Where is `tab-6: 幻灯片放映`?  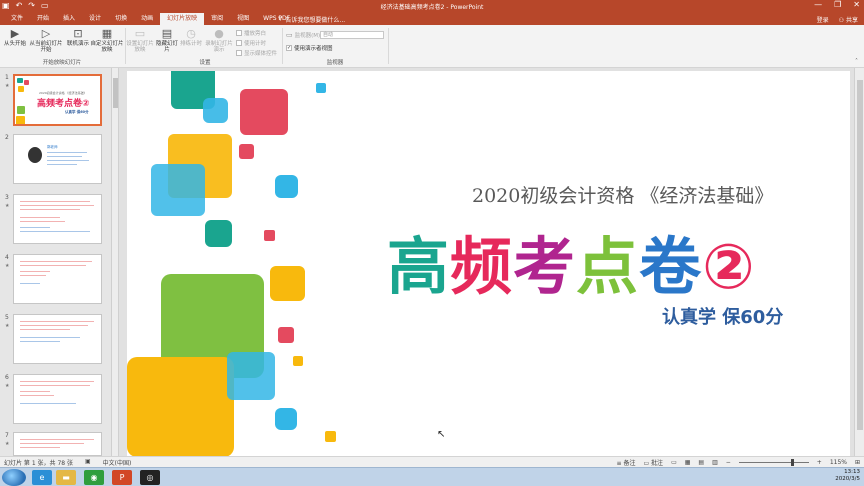
tab-6: 幻灯片放映 is located at coordinates (182, 19).